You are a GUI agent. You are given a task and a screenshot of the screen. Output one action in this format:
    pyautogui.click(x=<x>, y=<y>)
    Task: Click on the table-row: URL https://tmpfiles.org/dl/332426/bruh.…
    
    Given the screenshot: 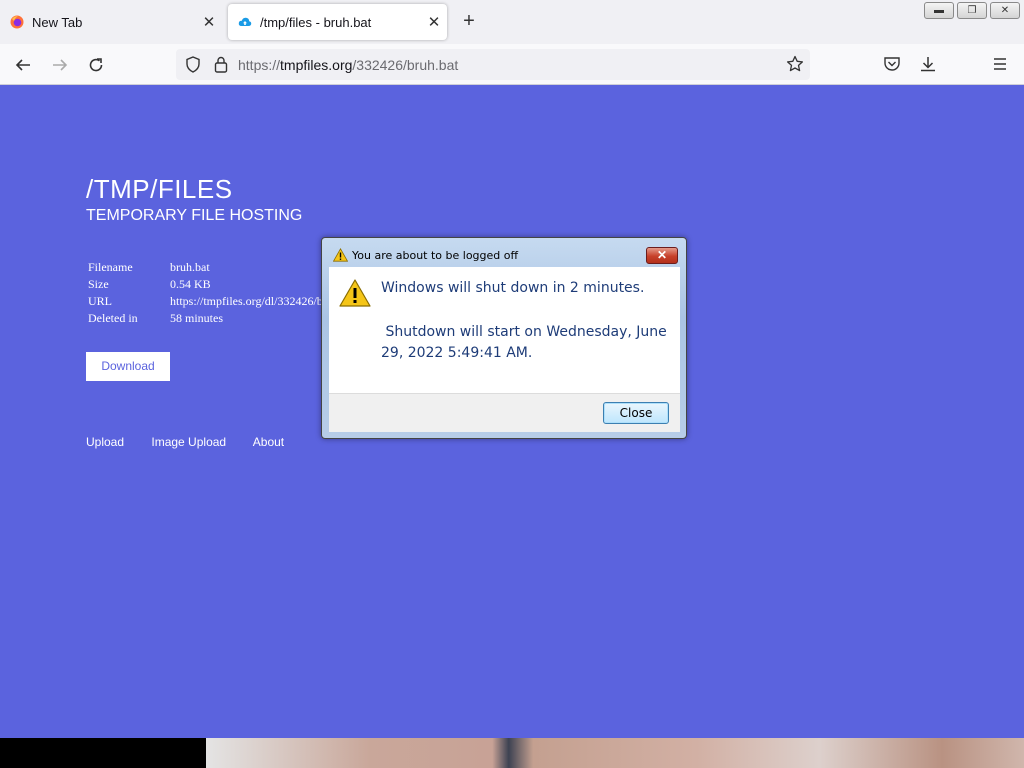 What is the action you would take?
    pyautogui.click(x=222, y=301)
    